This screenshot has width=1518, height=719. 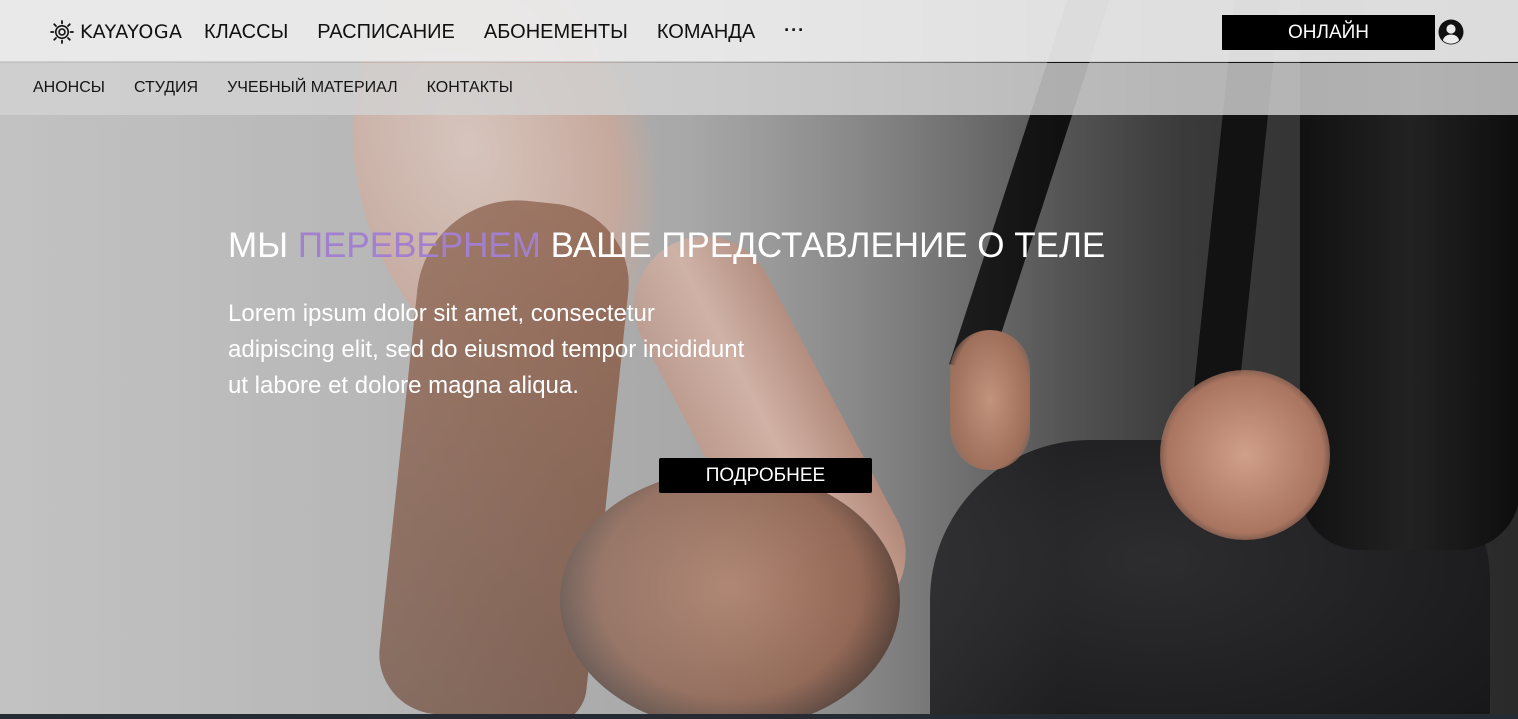 What do you see at coordinates (794, 30) in the screenshot?
I see `more-menu-button: ···` at bounding box center [794, 30].